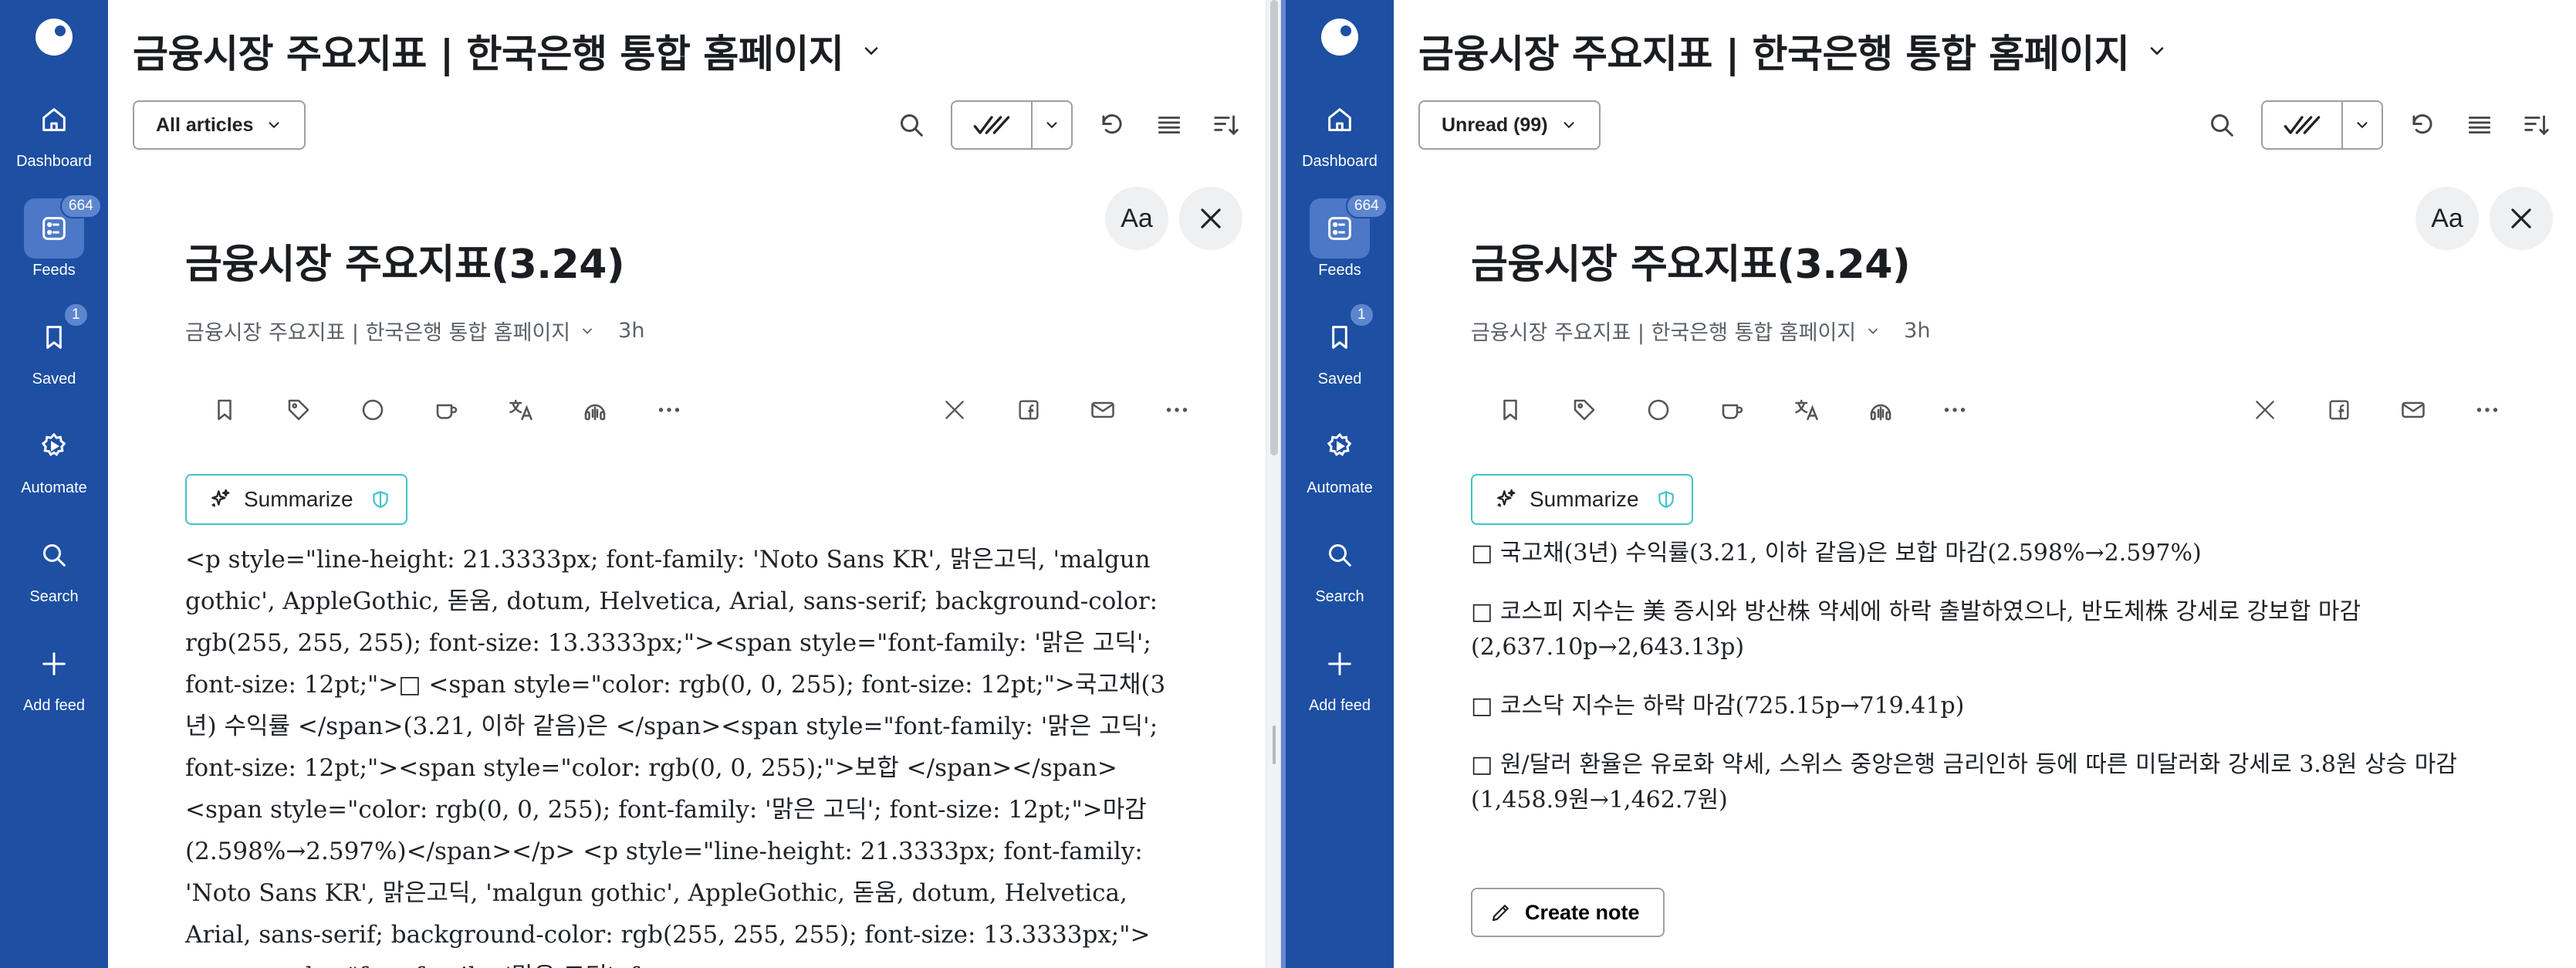 The image size is (2576, 968). Describe the element at coordinates (405, 265) in the screenshot. I see `article-title: 금융시장 주요지표(3.24)` at that location.